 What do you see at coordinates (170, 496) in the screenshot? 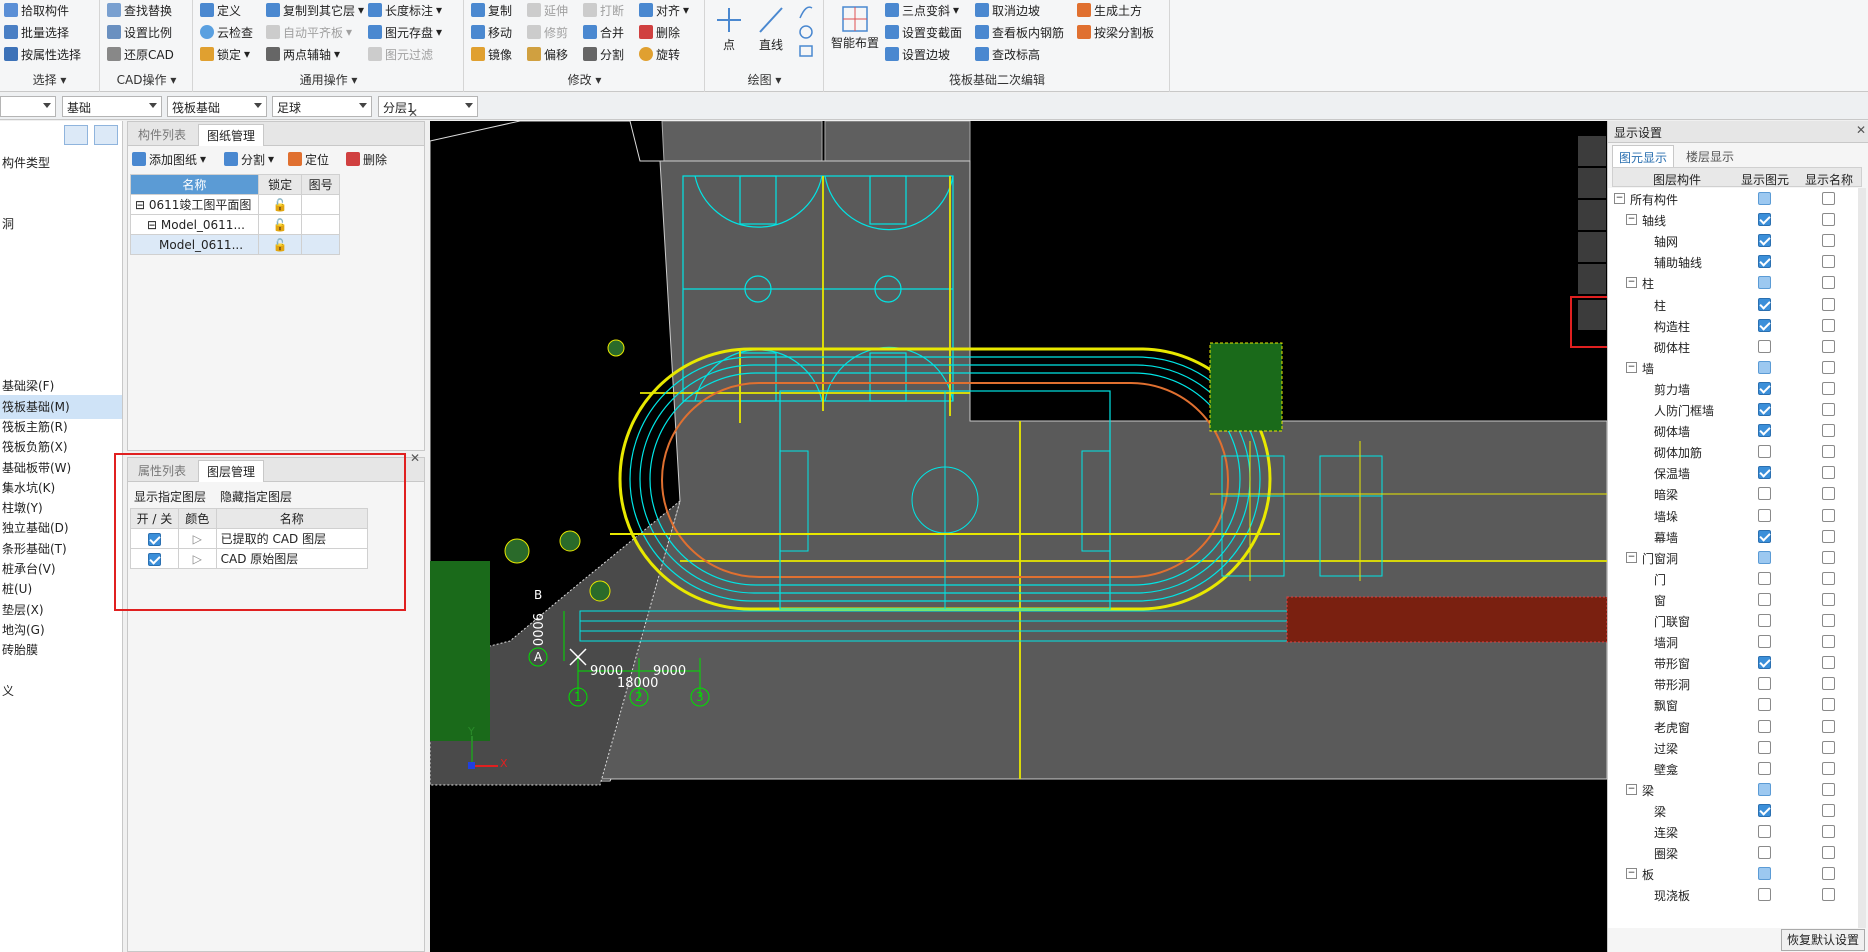
I see `show-layer-button: 显示指定图层` at bounding box center [170, 496].